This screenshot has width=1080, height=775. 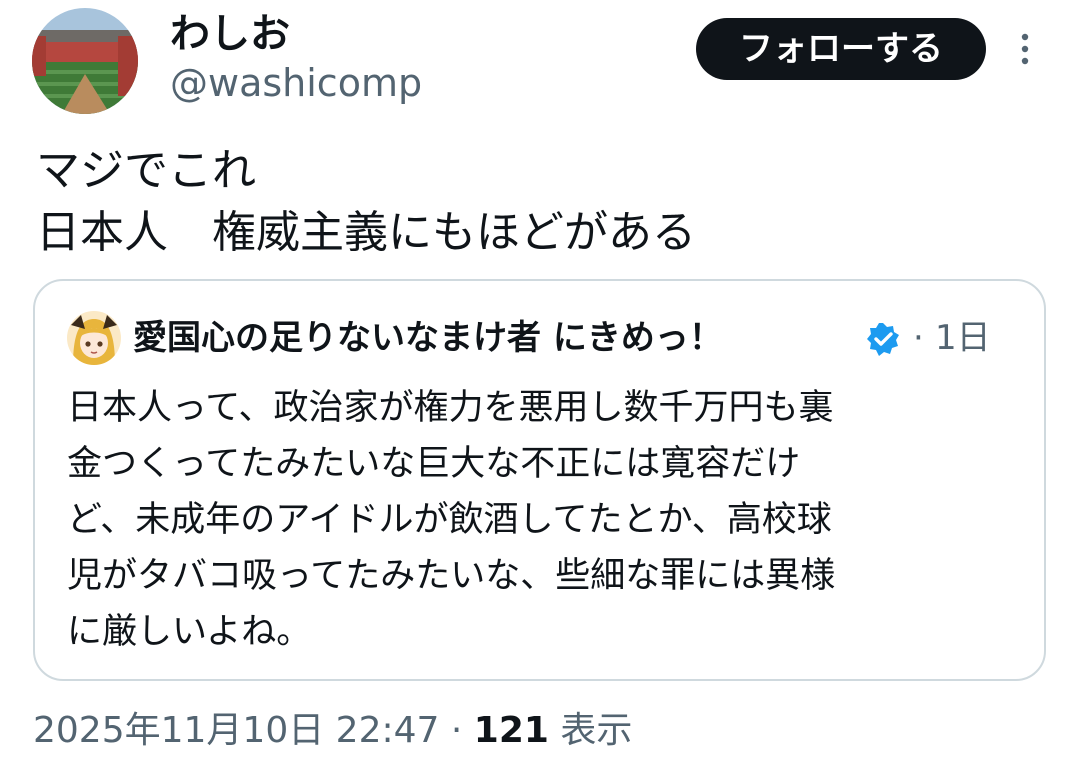 What do you see at coordinates (451, 576) in the screenshot?
I see `quote-body-line: 児がタバコ吸ってたみたいな、些細な罪には異様` at bounding box center [451, 576].